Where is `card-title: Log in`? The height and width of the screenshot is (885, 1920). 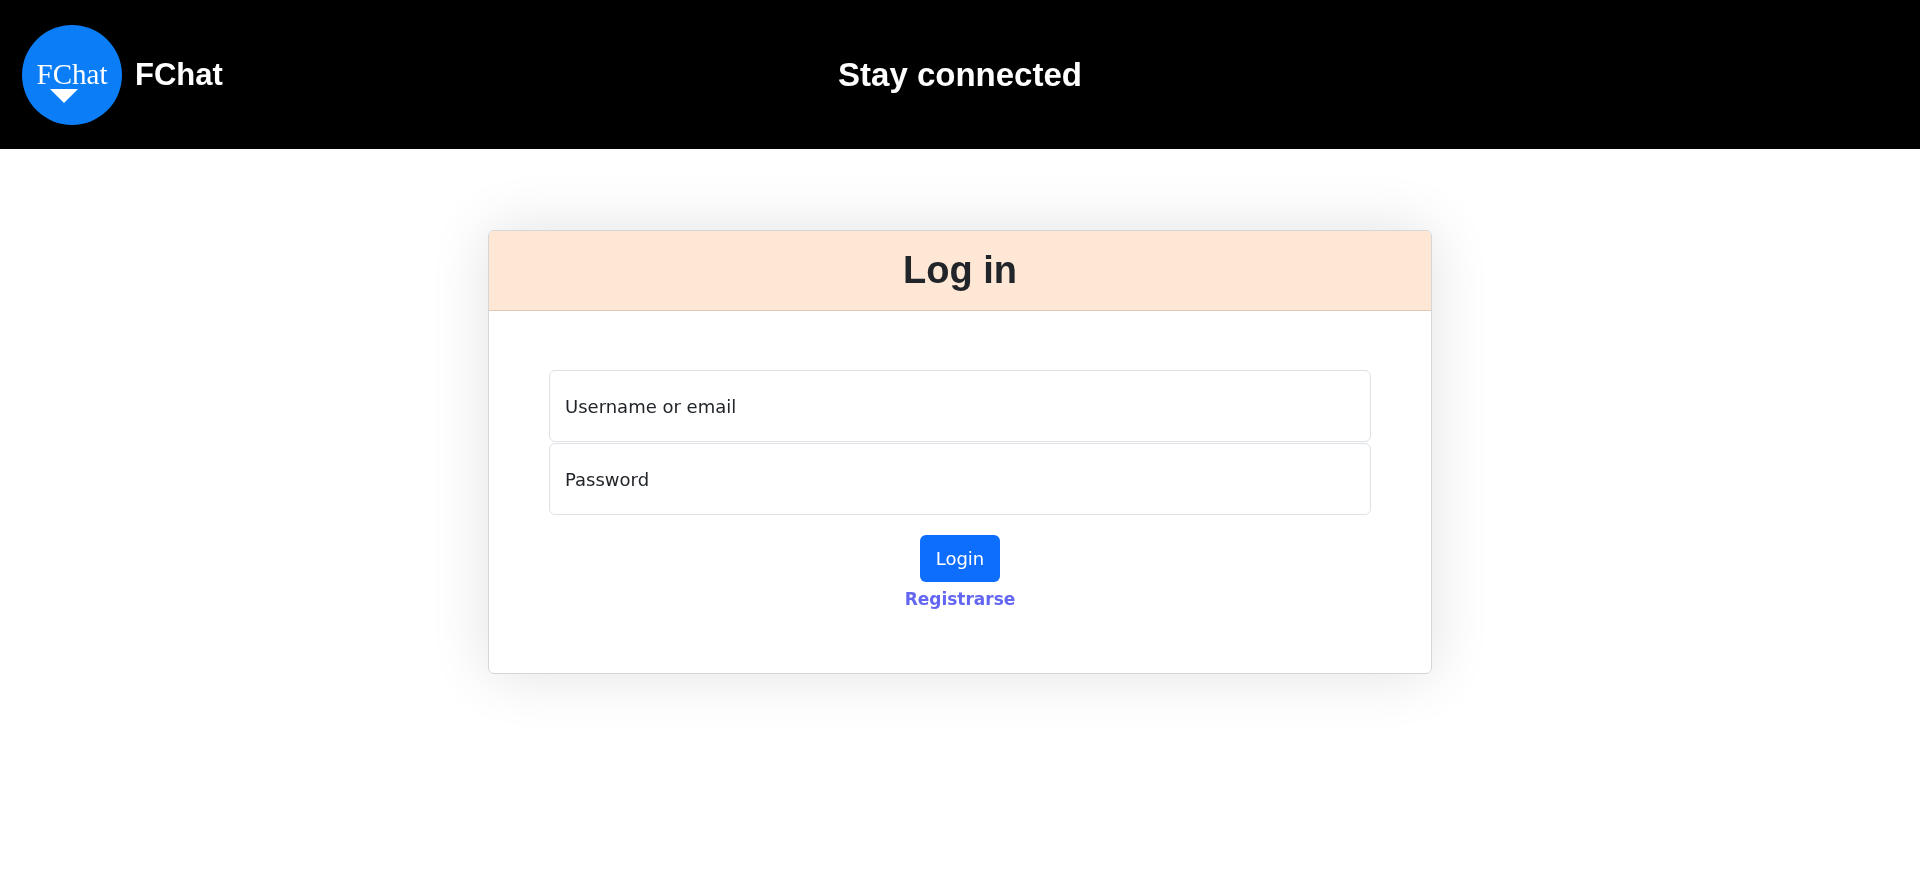
card-title: Log in is located at coordinates (960, 270).